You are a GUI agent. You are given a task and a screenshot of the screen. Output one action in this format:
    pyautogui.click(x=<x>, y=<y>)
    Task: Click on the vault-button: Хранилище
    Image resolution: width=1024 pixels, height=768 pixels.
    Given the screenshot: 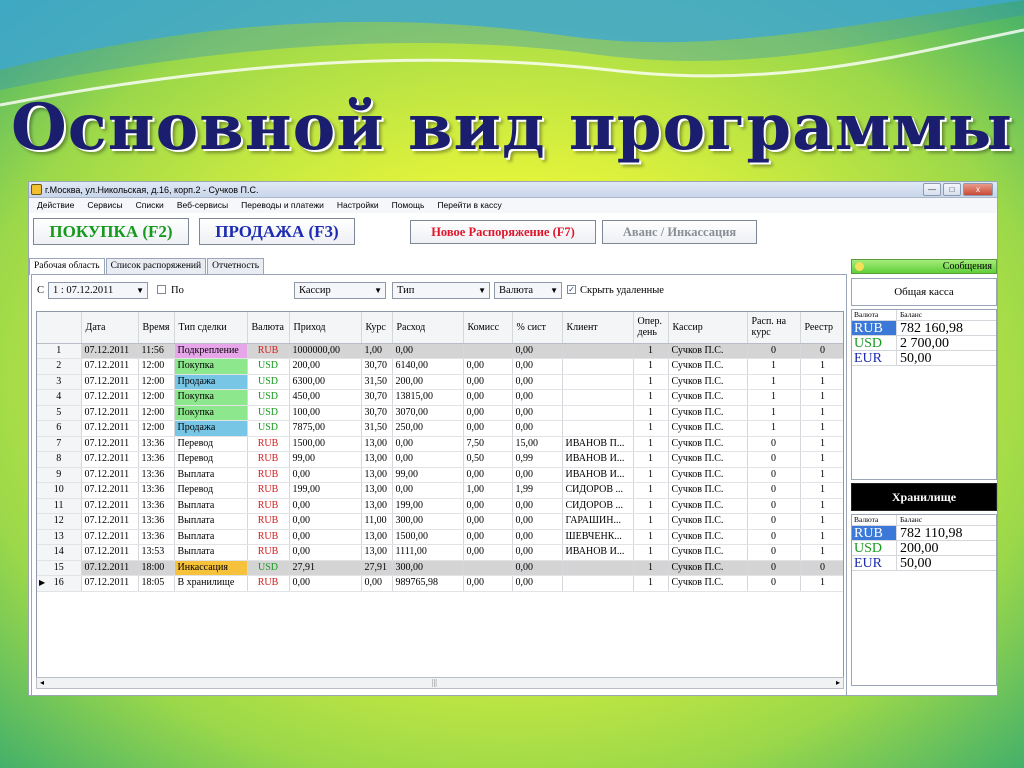 What is the action you would take?
    pyautogui.click(x=924, y=497)
    